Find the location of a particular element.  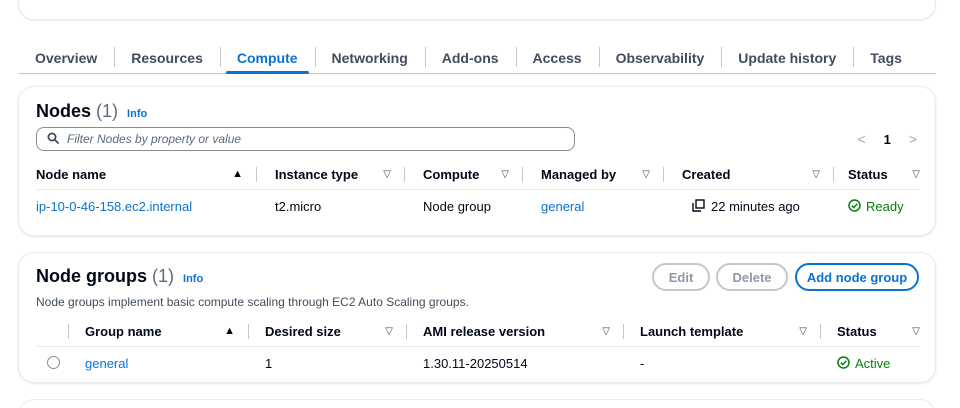

created-value: 22 minutes ago is located at coordinates (755, 207).